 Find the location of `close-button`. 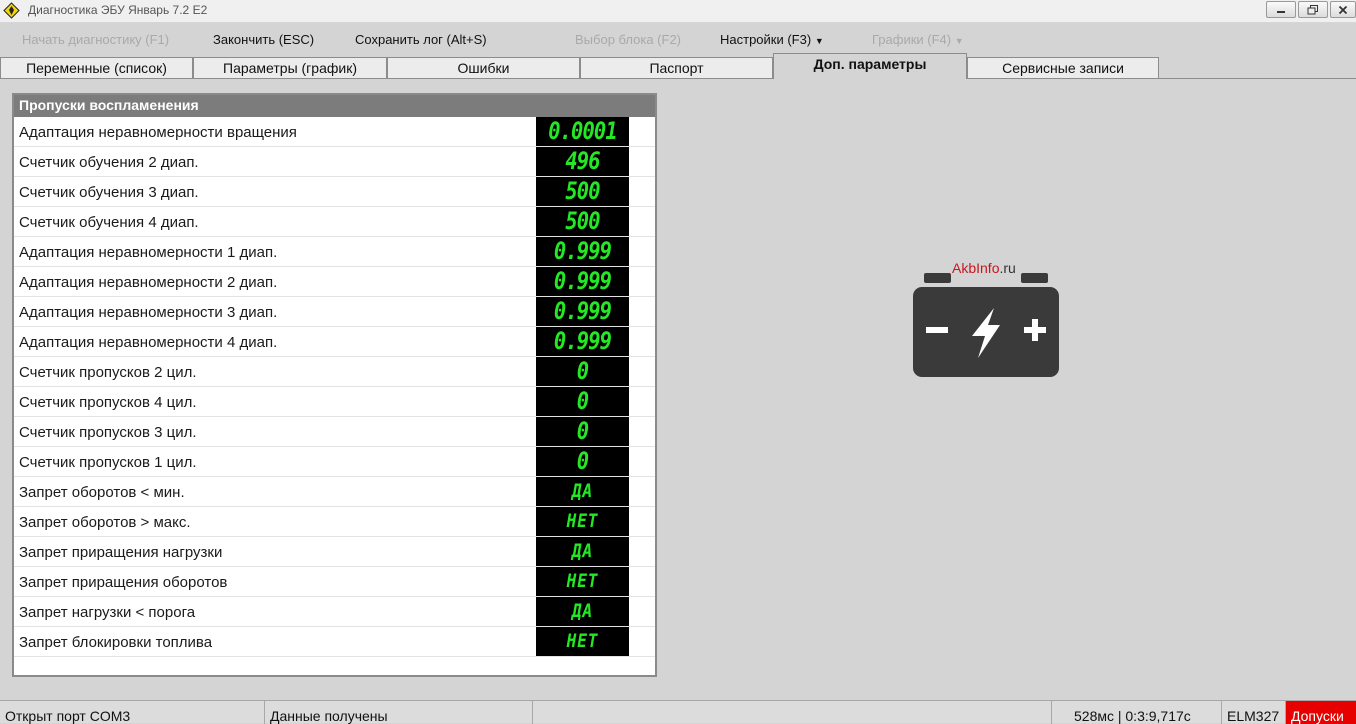

close-button is located at coordinates (1343, 9).